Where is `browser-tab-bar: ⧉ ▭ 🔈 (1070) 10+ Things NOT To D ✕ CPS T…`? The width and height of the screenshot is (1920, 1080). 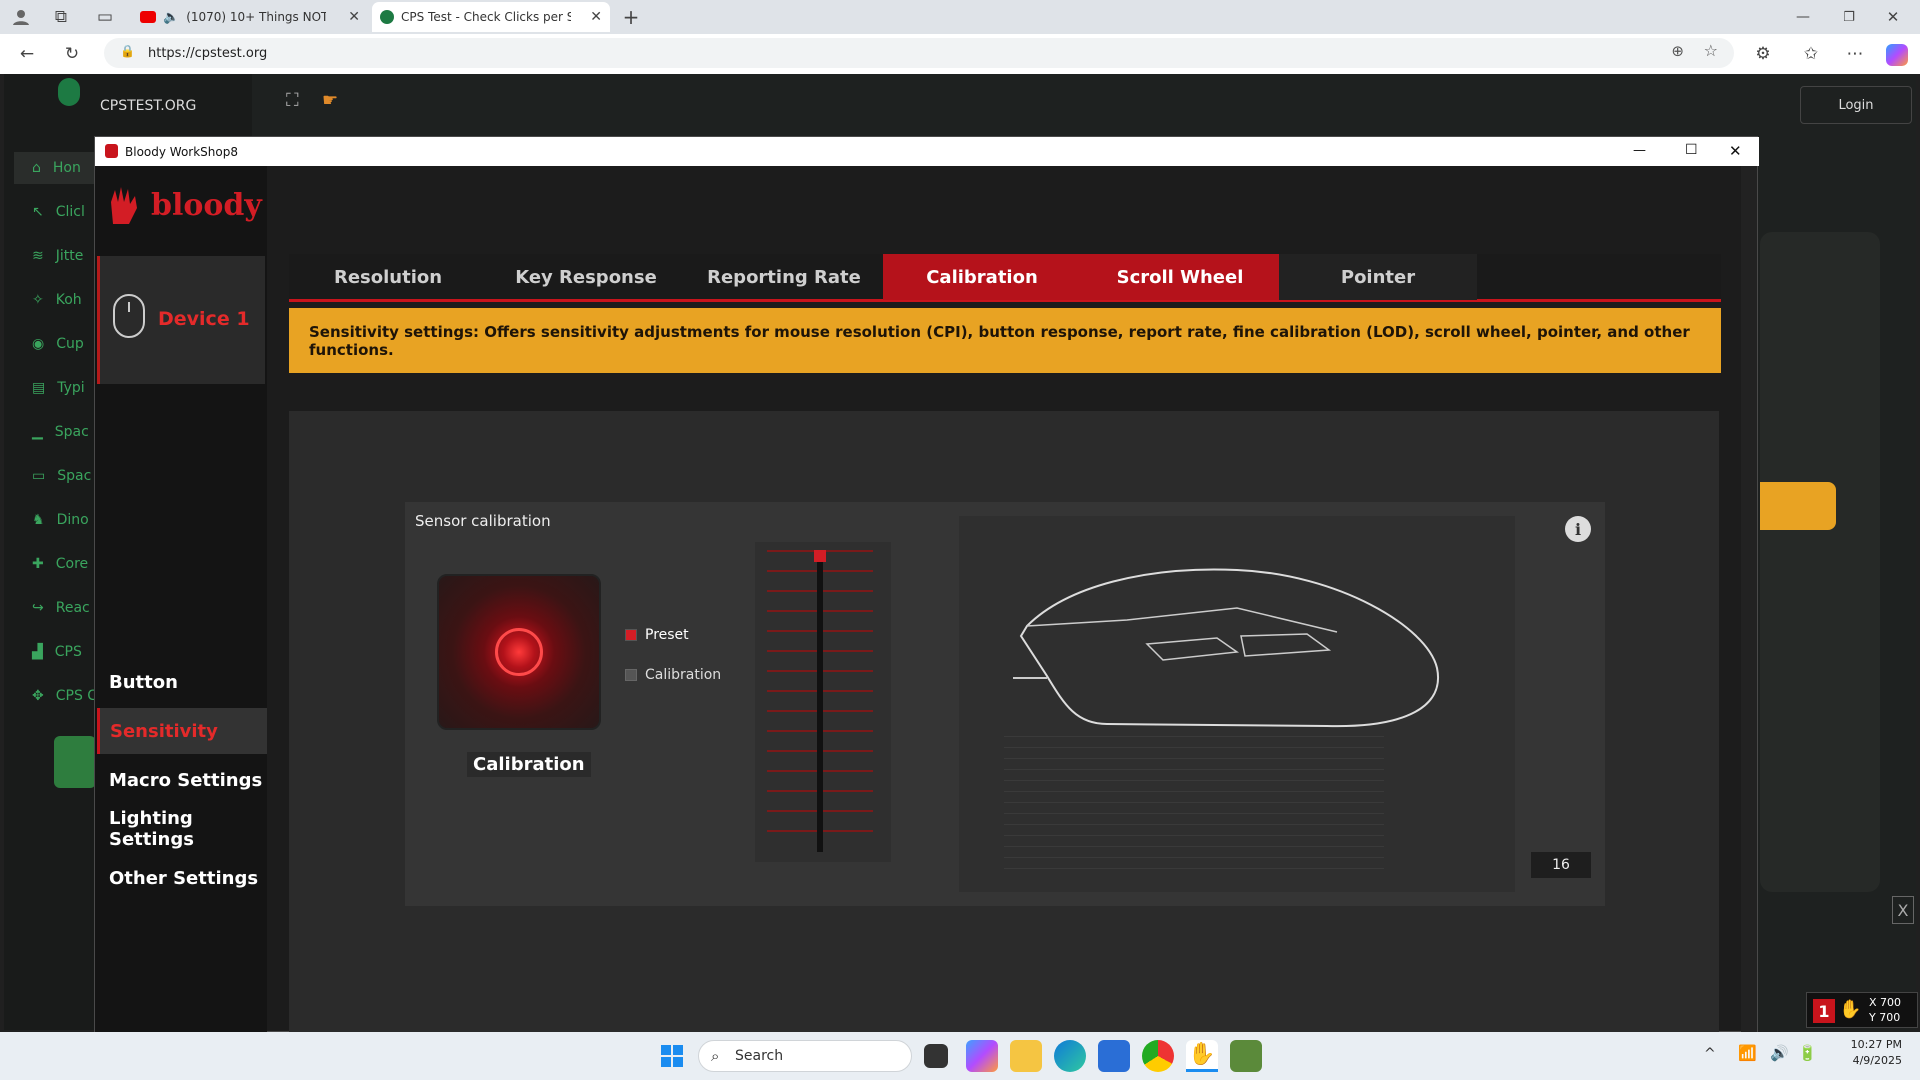
browser-tab-bar: ⧉ ▭ 🔈 (1070) 10+ Things NOT To D ✕ CPS T… is located at coordinates (960, 17).